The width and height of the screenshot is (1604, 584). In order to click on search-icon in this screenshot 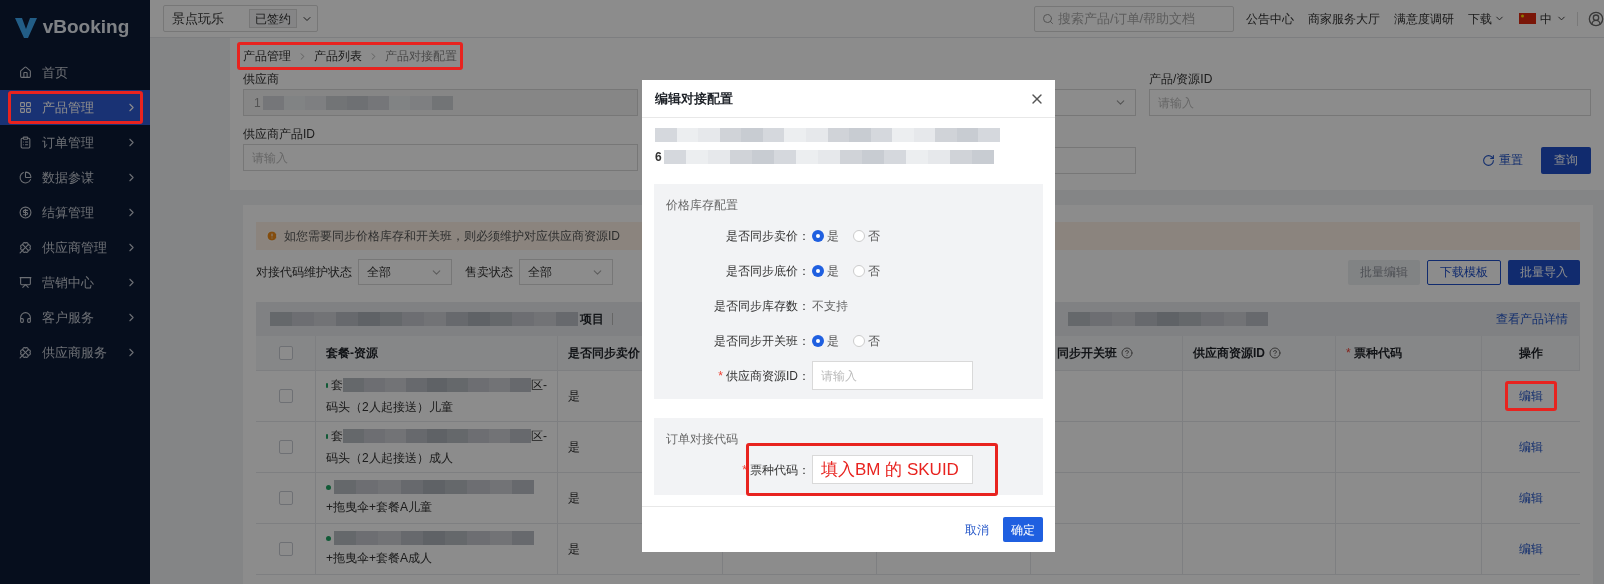, I will do `click(1048, 18)`.